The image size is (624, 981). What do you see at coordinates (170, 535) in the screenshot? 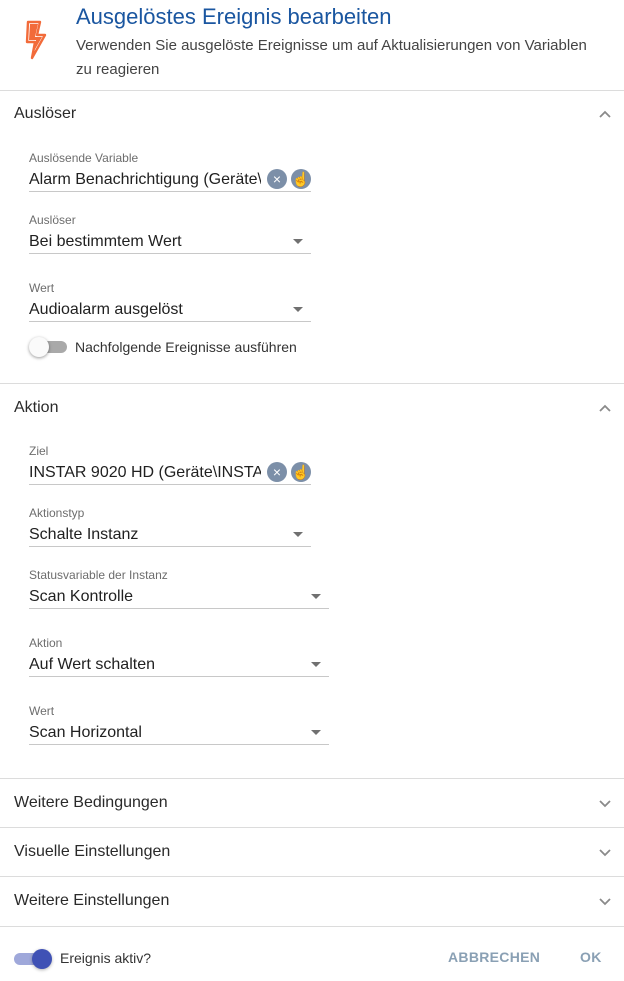
I see `action-type-value: Schalte Instanz` at bounding box center [170, 535].